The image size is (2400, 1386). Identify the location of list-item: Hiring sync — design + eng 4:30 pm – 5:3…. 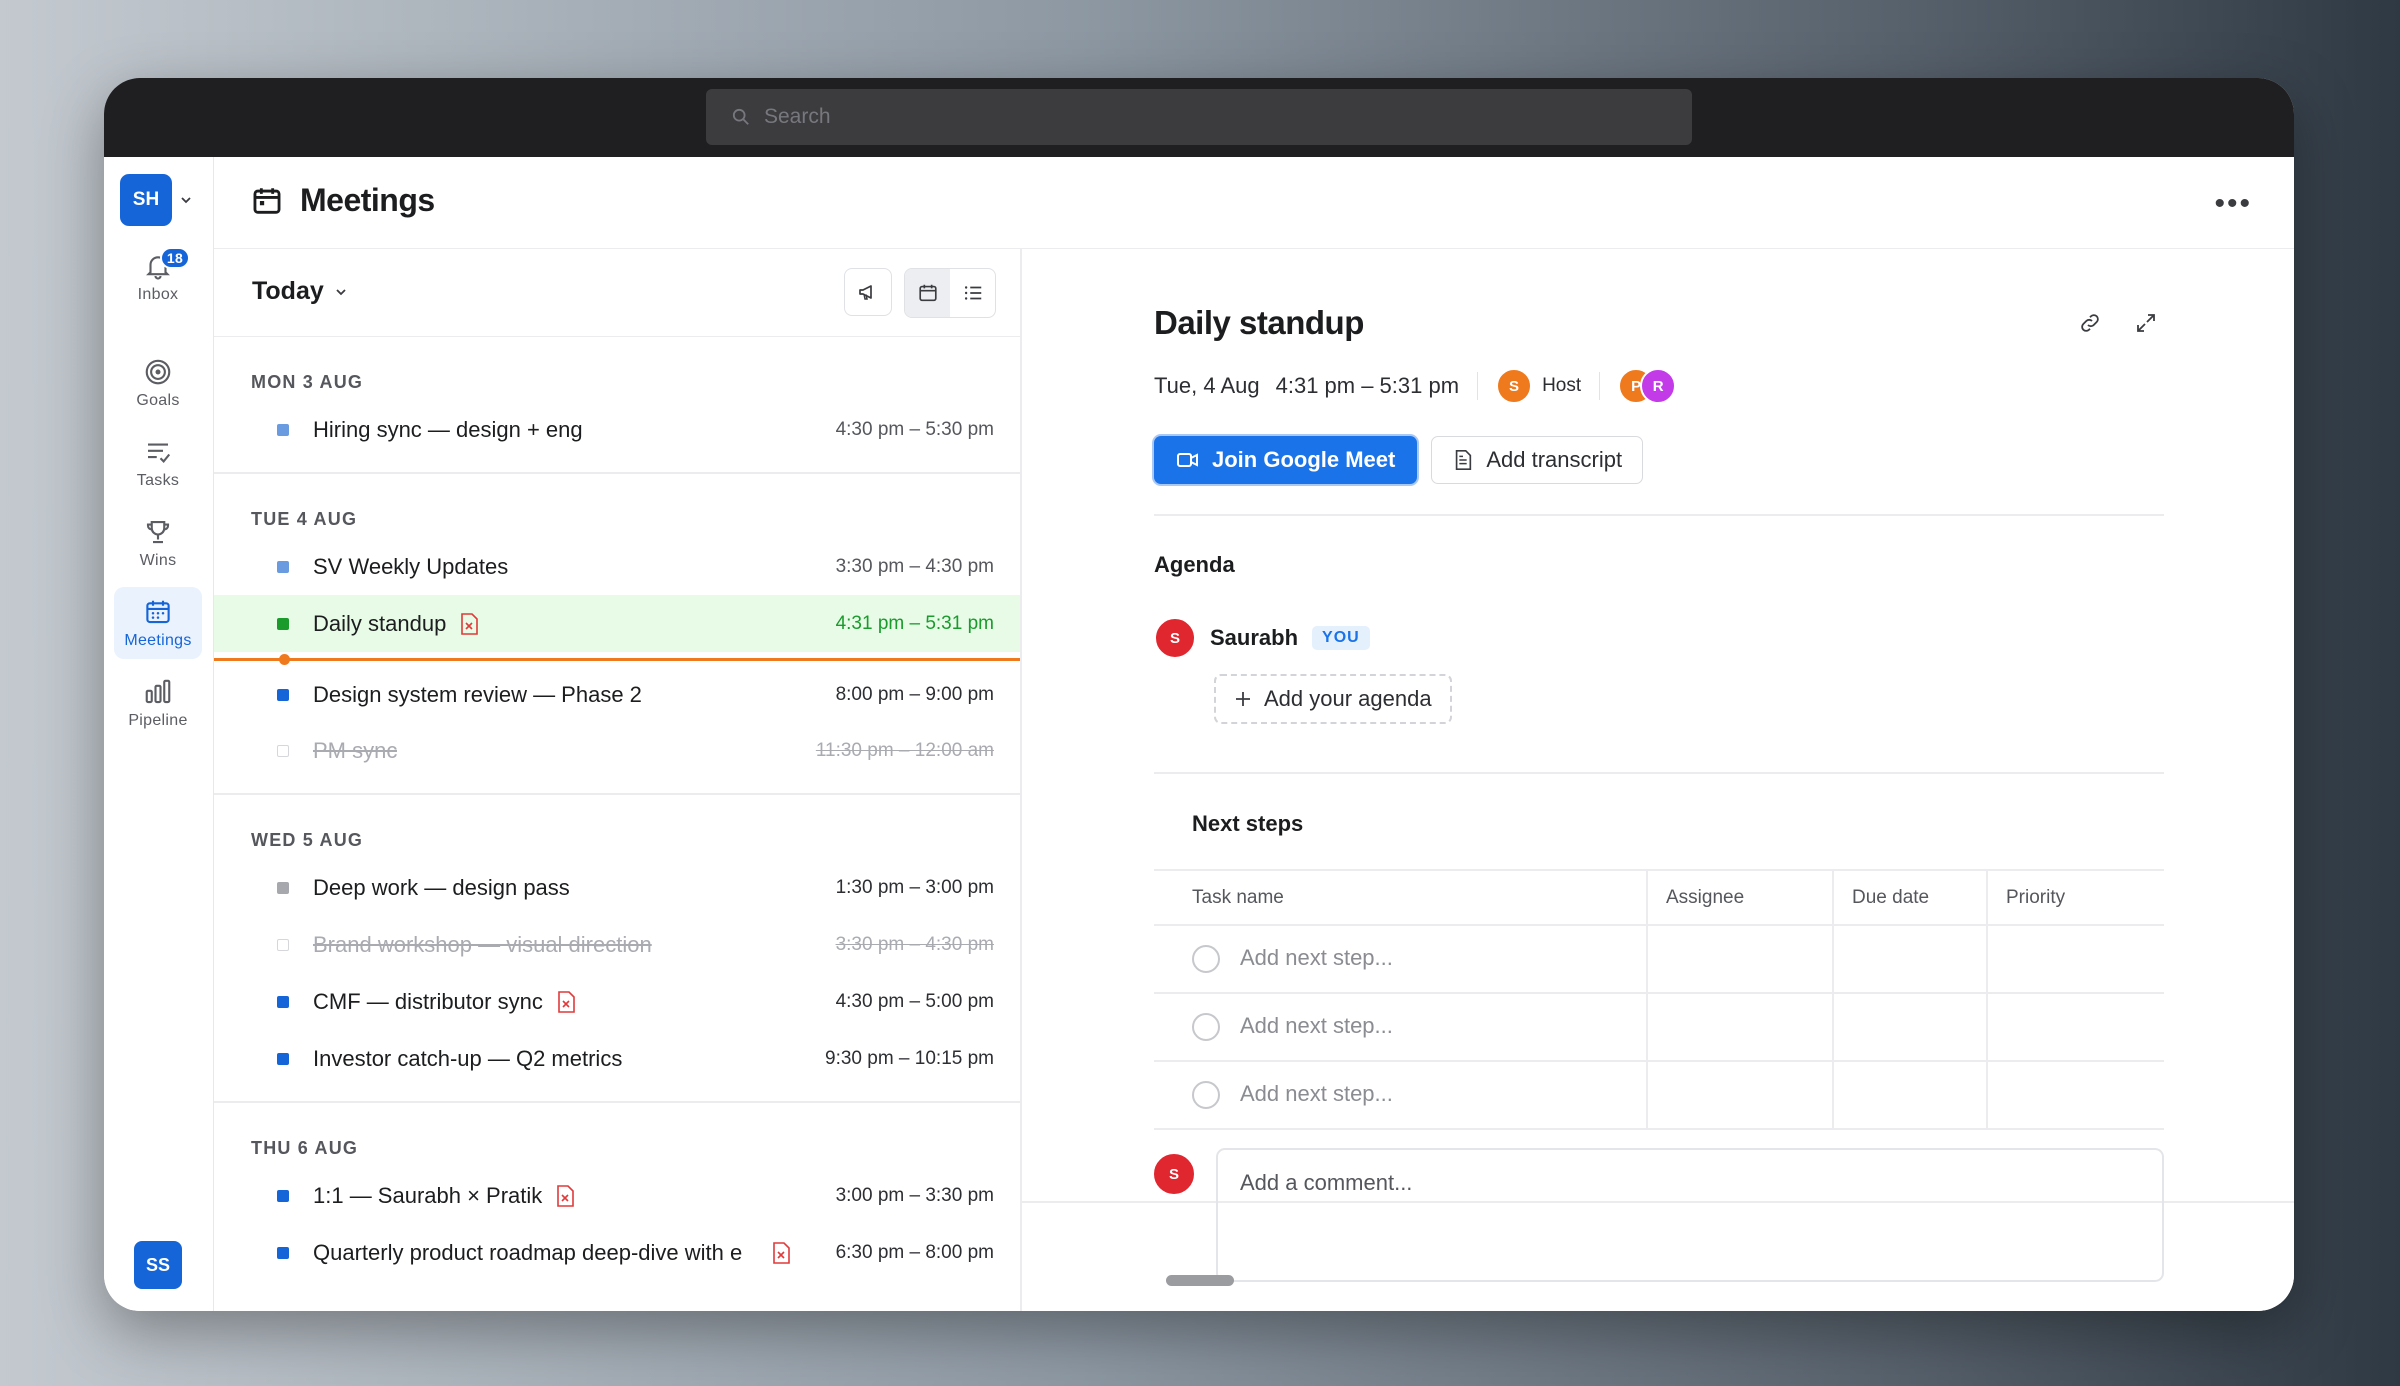
(617, 429).